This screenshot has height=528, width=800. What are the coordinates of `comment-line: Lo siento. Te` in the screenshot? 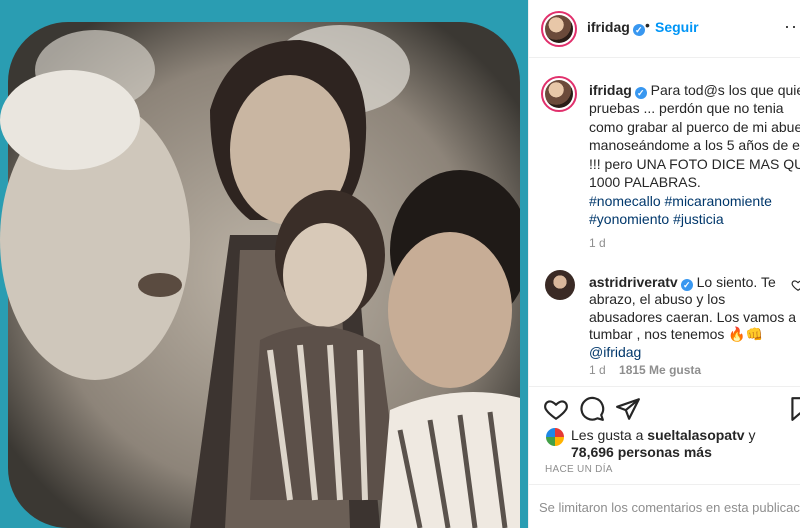 It's located at (736, 282).